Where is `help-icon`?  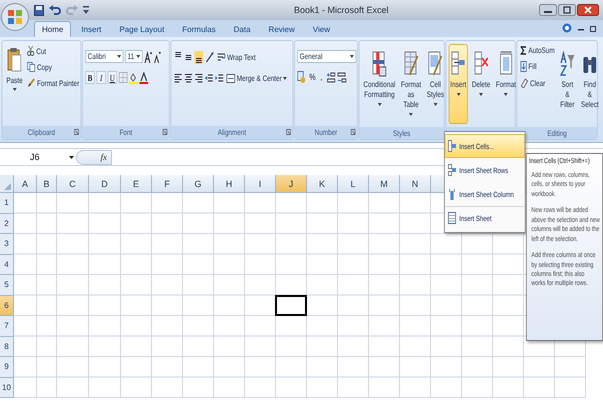 help-icon is located at coordinates (567, 28).